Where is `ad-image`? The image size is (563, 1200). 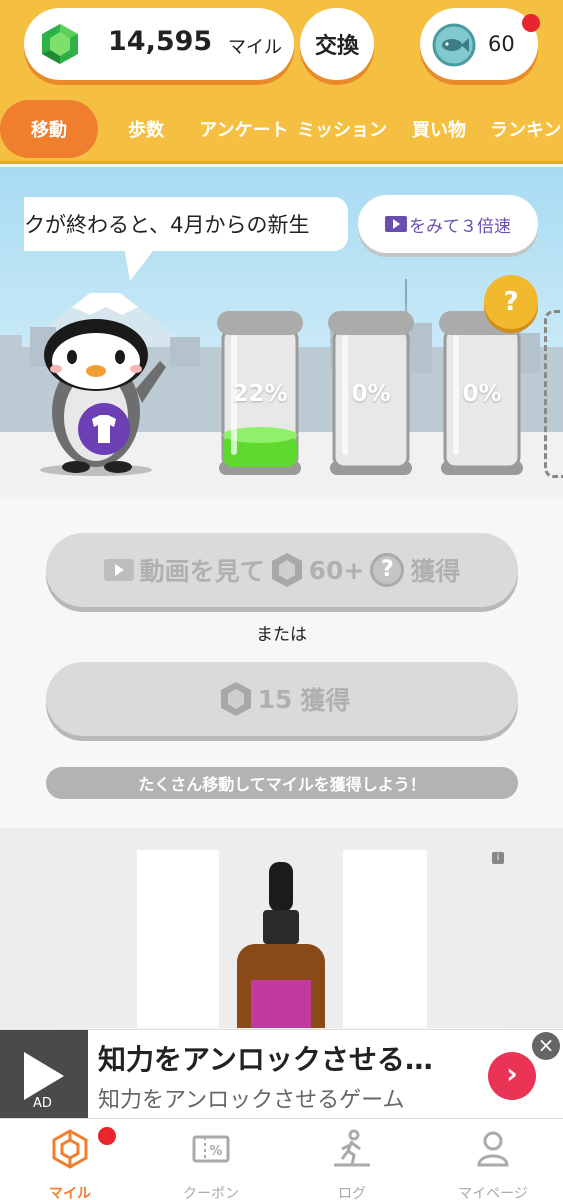 ad-image is located at coordinates (281, 939).